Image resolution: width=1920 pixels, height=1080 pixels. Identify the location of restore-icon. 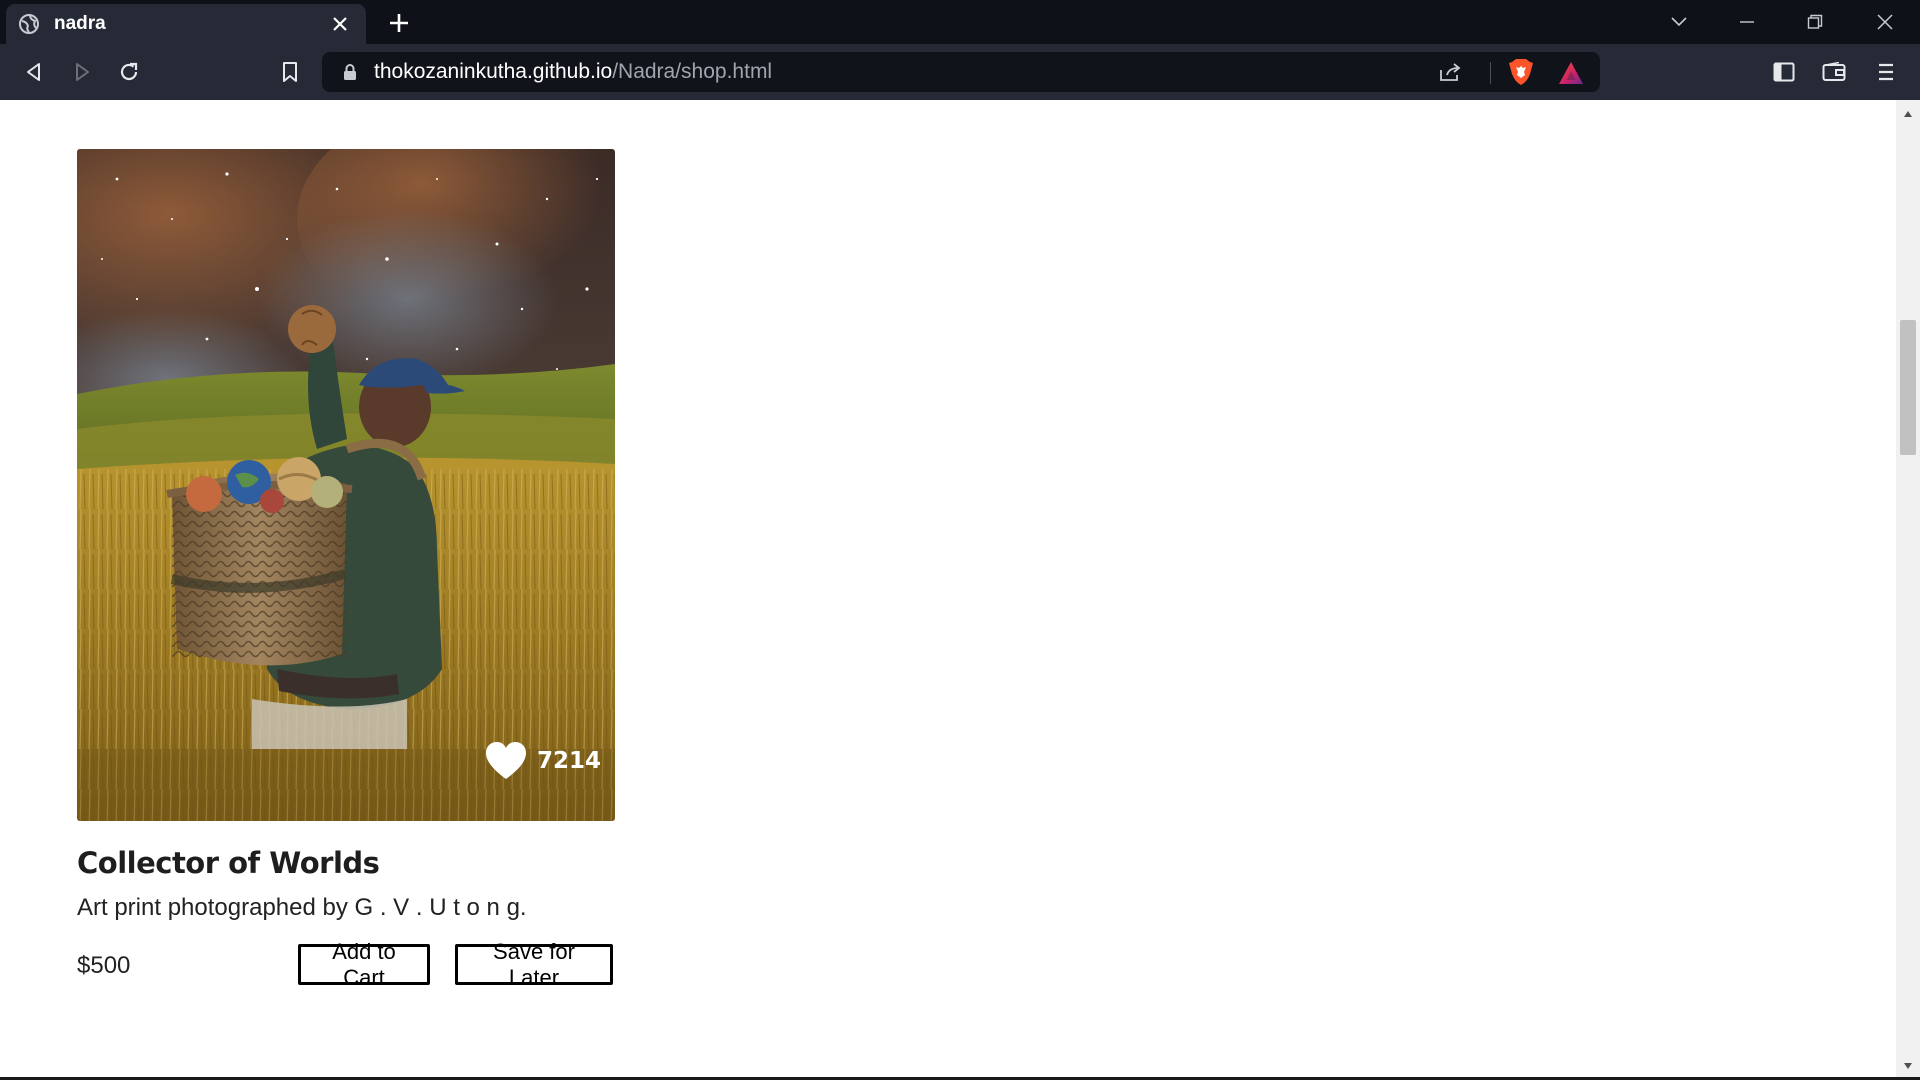
(1815, 22).